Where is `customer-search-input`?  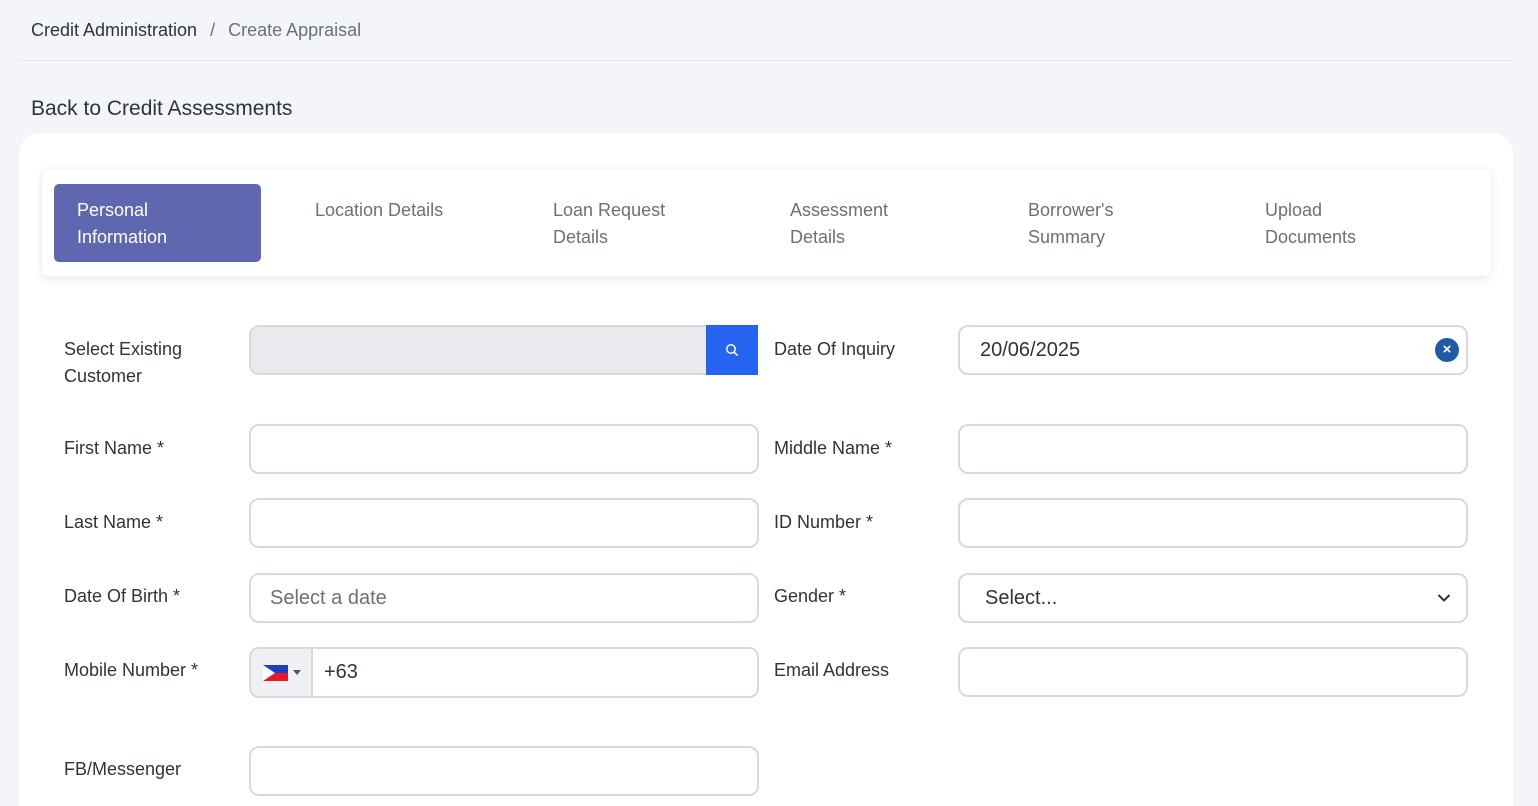
customer-search-input is located at coordinates (479, 350).